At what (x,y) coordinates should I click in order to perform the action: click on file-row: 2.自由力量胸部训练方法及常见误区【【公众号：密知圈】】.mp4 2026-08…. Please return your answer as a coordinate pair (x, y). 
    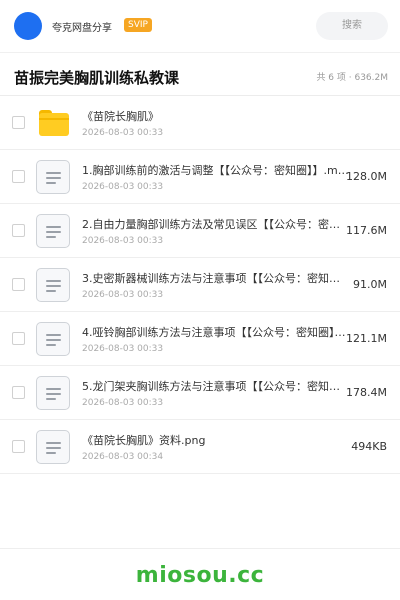
    Looking at the image, I should click on (200, 231).